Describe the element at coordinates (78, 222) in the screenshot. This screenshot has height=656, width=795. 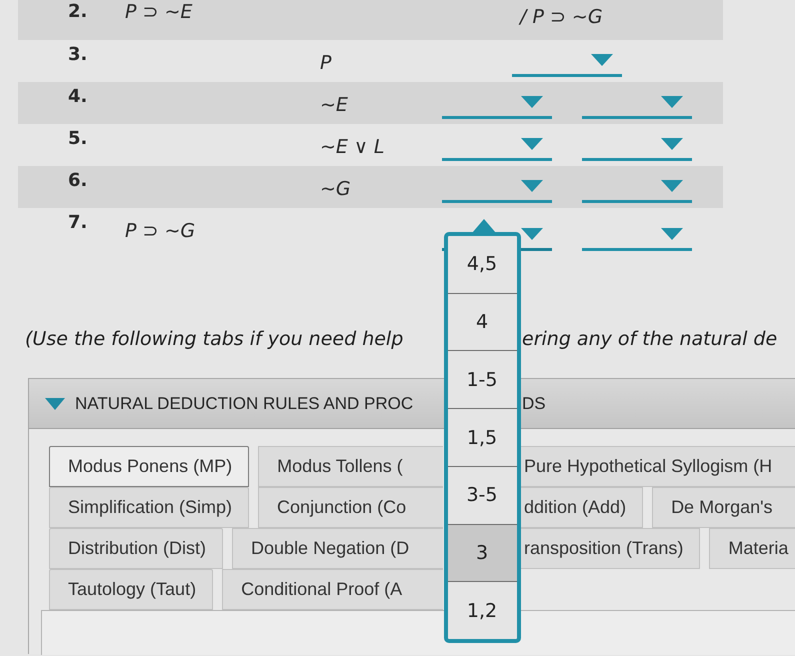
I see `line-number: 7.` at that location.